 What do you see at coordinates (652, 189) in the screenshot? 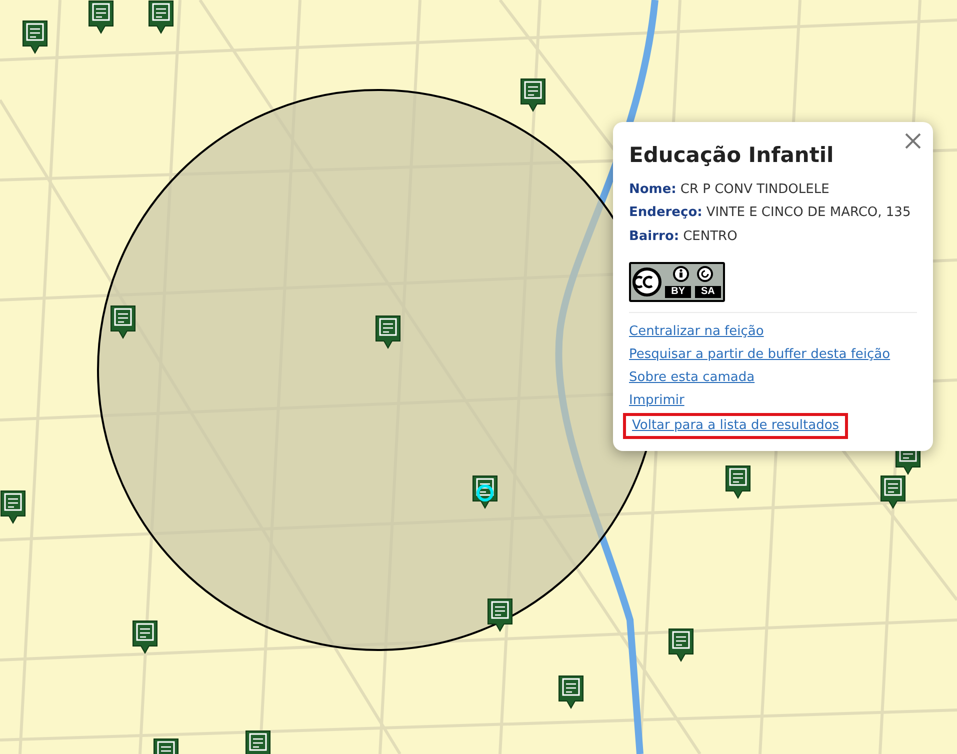
I see `field-label: Nome:` at bounding box center [652, 189].